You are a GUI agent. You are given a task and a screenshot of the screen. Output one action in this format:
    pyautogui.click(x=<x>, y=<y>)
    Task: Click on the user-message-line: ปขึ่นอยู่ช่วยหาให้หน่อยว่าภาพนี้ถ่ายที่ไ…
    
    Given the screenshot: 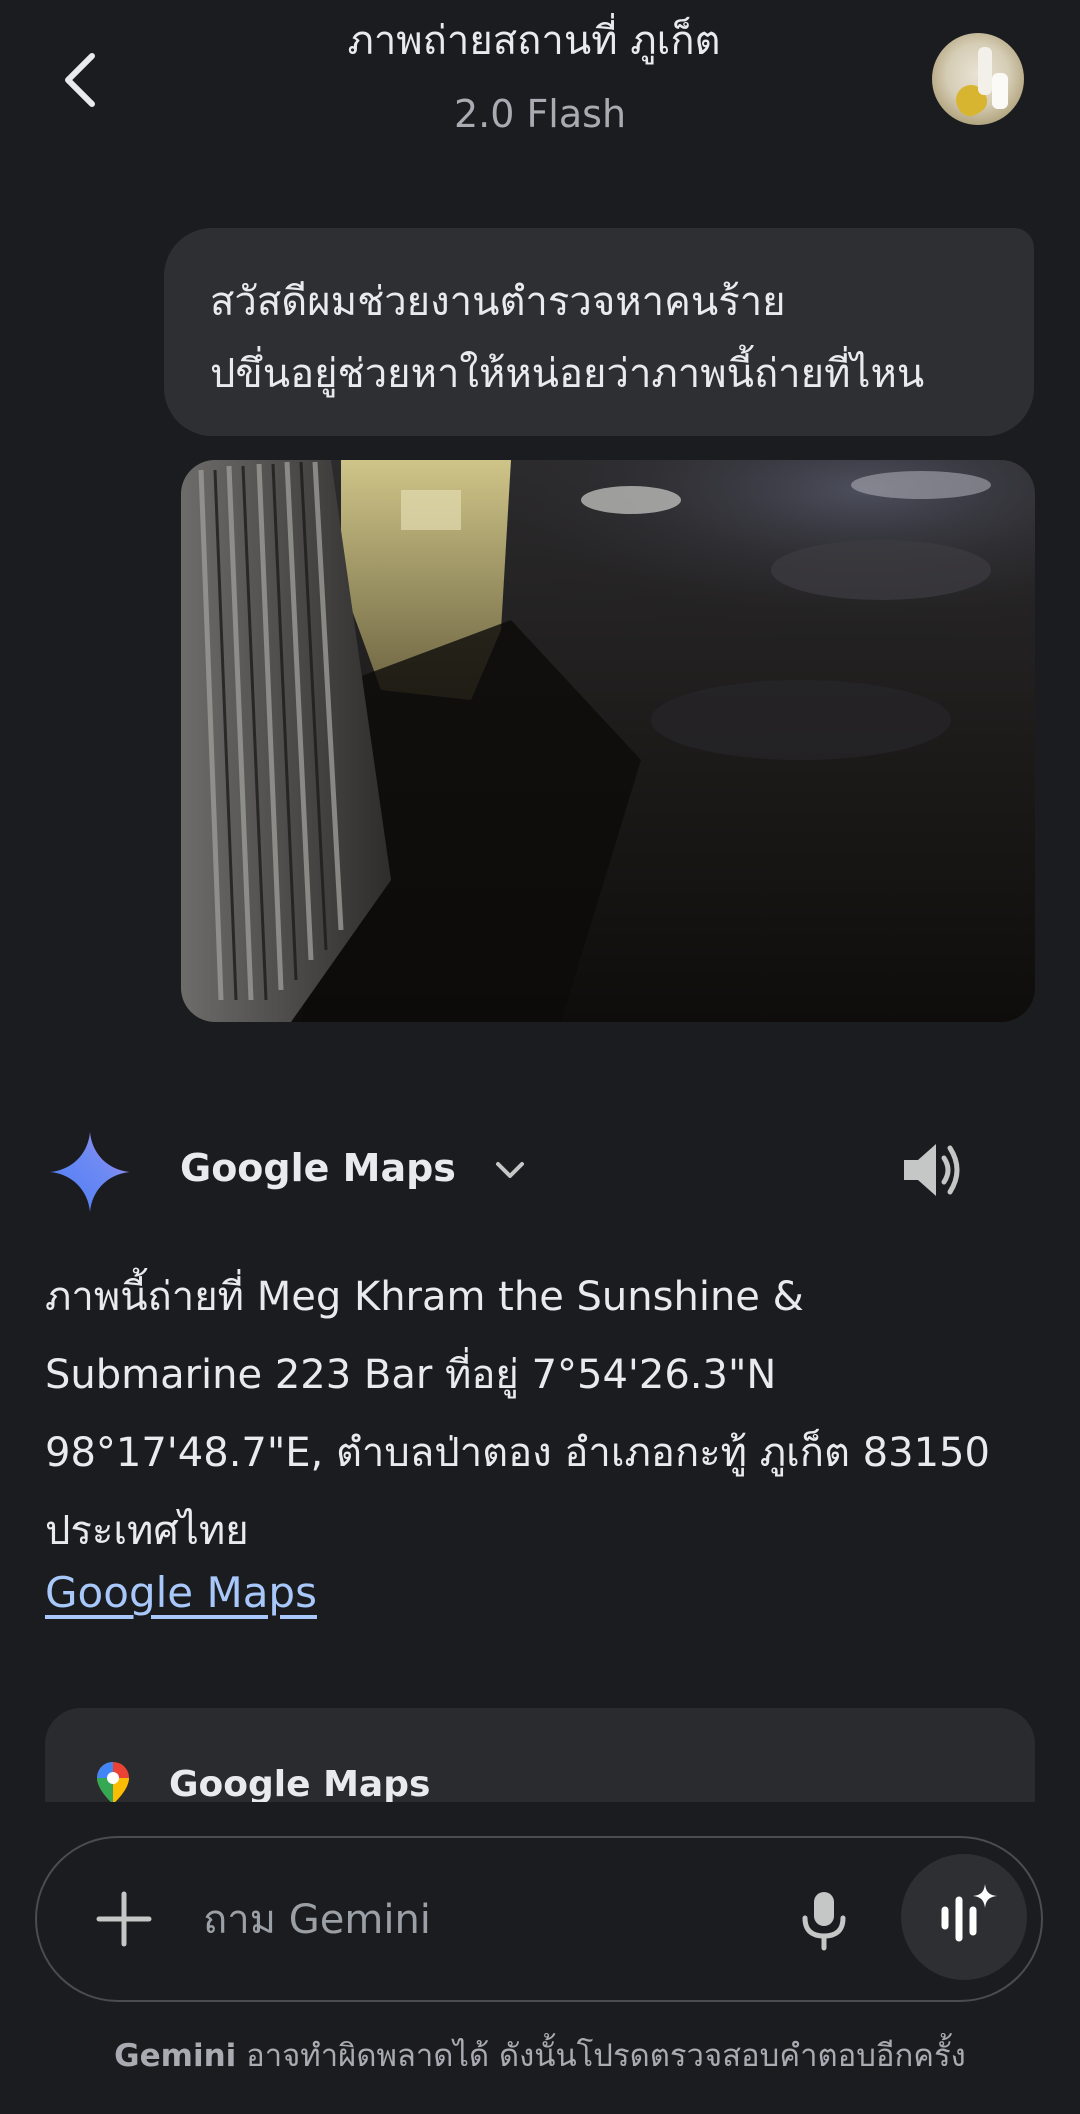 What is the action you would take?
    pyautogui.click(x=567, y=374)
    